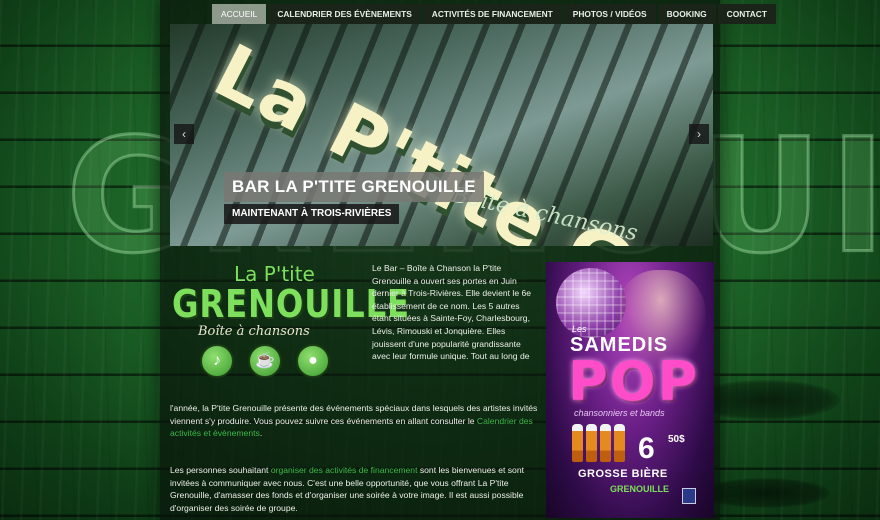  What do you see at coordinates (646, 448) in the screenshot?
I see `ad-price: 6` at bounding box center [646, 448].